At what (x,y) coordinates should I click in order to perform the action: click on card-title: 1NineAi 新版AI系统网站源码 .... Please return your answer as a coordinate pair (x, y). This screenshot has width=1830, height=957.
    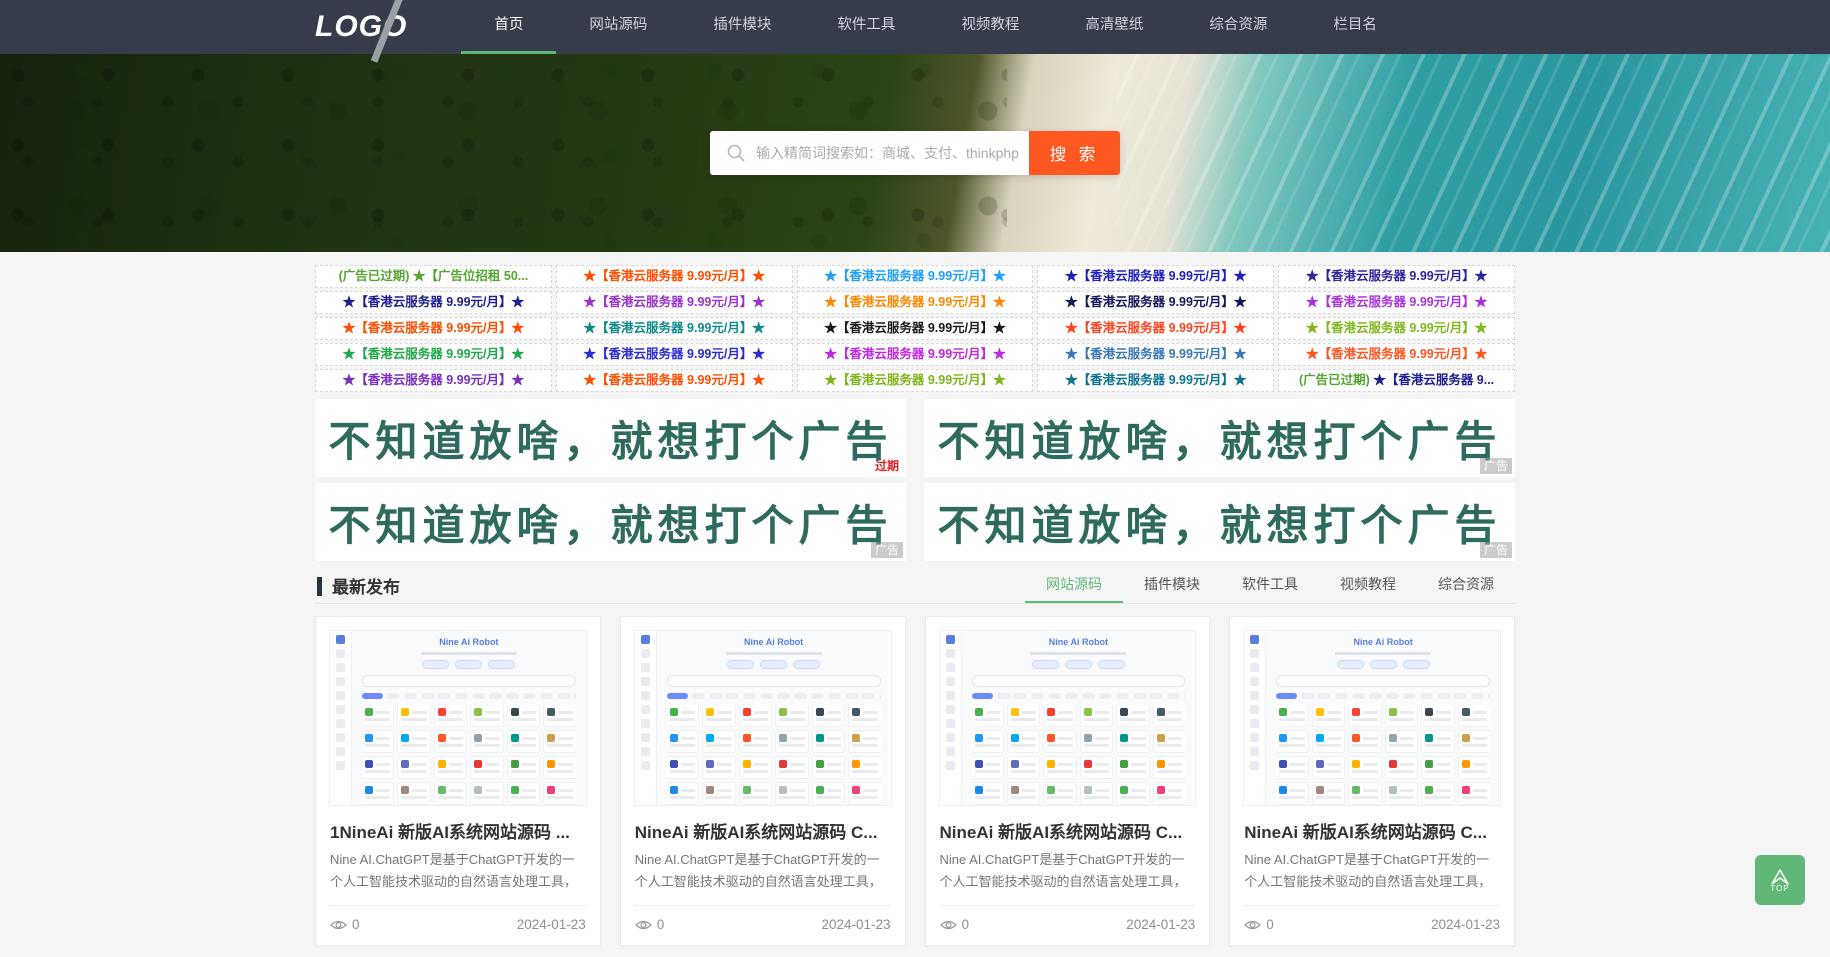
    Looking at the image, I should click on (458, 830).